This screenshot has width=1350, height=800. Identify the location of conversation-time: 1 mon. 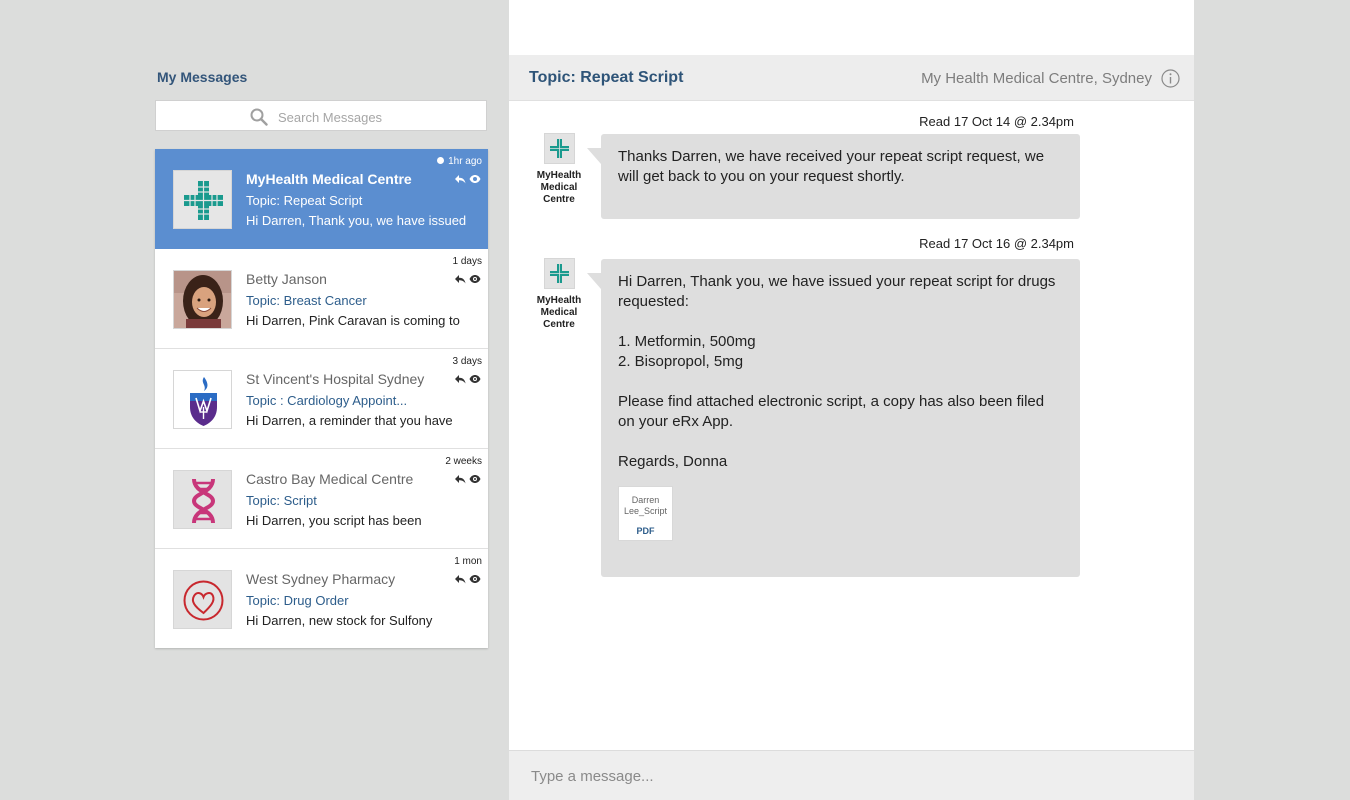
(468, 561).